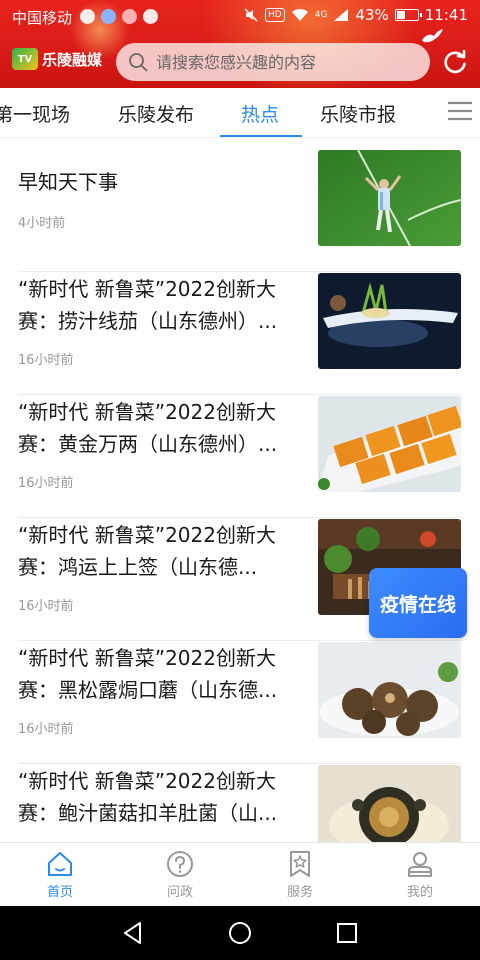  What do you see at coordinates (150, 16) in the screenshot?
I see `wechat-icon` at bounding box center [150, 16].